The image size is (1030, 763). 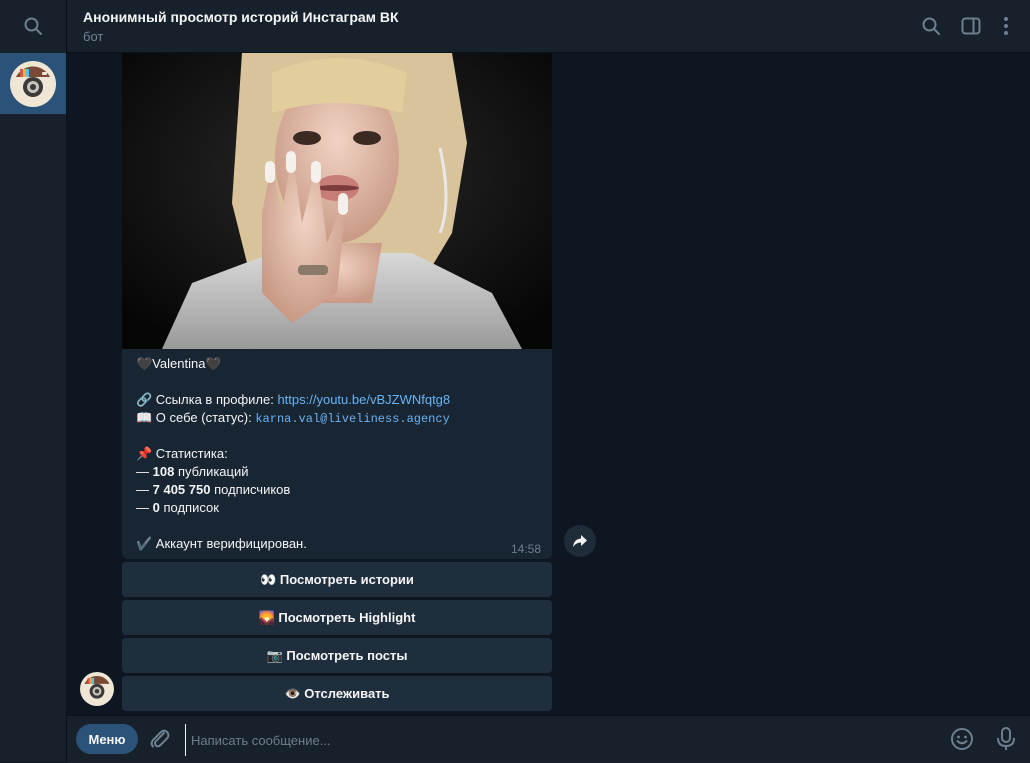 What do you see at coordinates (163, 471) in the screenshot?
I see `posts-count: 108` at bounding box center [163, 471].